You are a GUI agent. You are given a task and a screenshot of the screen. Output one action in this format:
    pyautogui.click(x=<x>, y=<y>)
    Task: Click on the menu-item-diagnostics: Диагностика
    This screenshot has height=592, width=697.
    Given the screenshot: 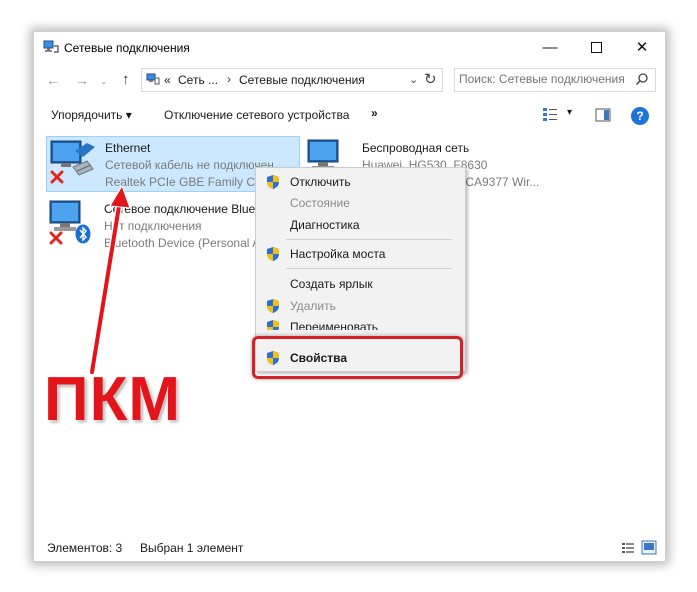 What is the action you would take?
    pyautogui.click(x=360, y=225)
    